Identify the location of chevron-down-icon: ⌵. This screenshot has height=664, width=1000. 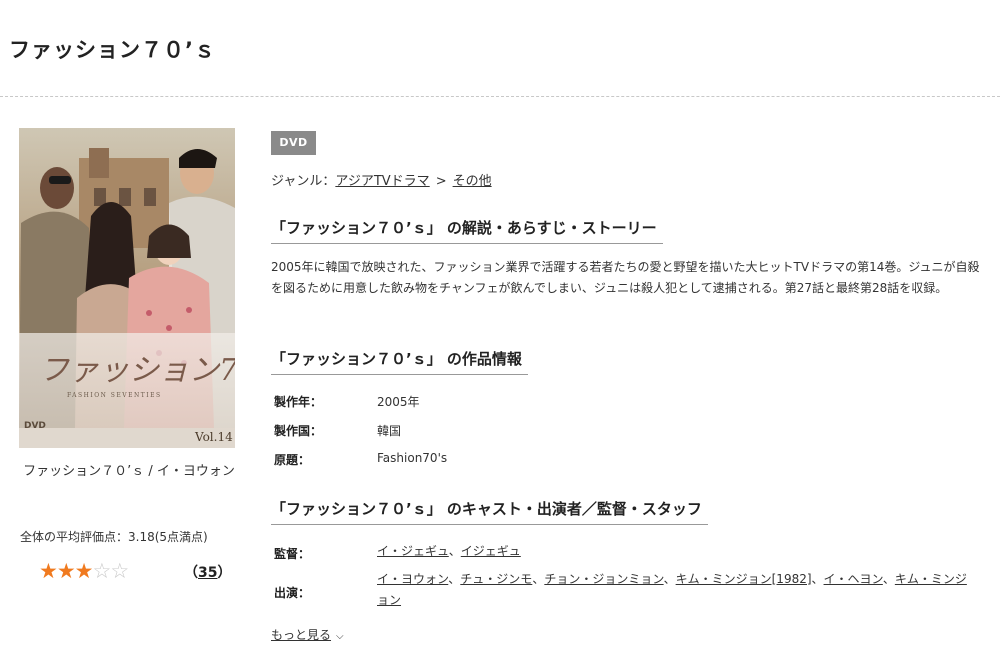
(340, 636).